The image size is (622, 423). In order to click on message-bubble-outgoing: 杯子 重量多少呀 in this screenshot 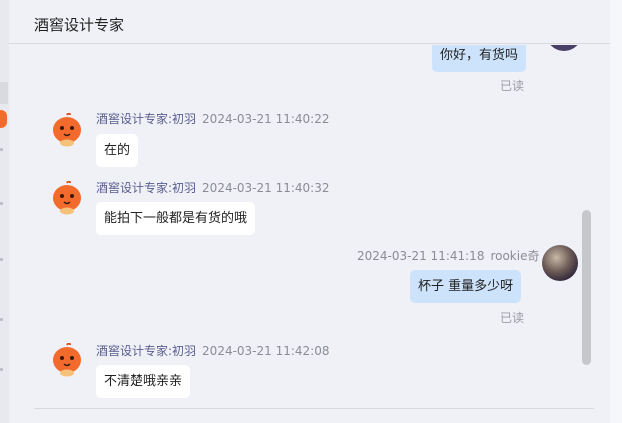, I will do `click(466, 286)`.